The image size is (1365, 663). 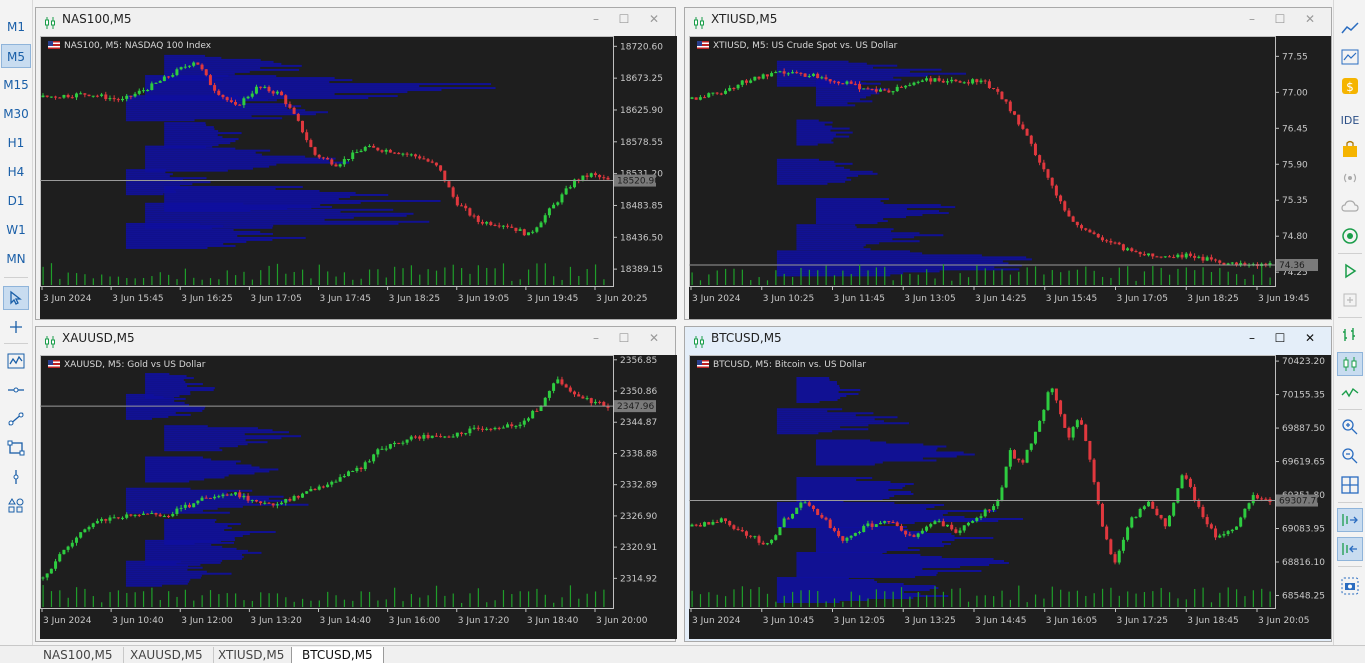 What do you see at coordinates (16, 361) in the screenshot?
I see `zig-zag-icon` at bounding box center [16, 361].